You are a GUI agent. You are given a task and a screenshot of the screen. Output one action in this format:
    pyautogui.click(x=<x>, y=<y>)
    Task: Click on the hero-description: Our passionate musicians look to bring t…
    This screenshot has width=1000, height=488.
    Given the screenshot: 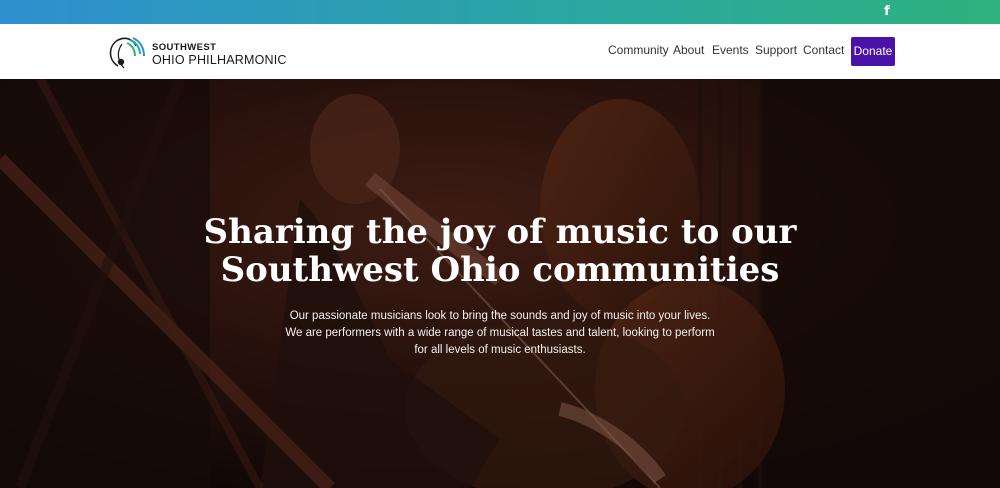 What is the action you would take?
    pyautogui.click(x=500, y=333)
    